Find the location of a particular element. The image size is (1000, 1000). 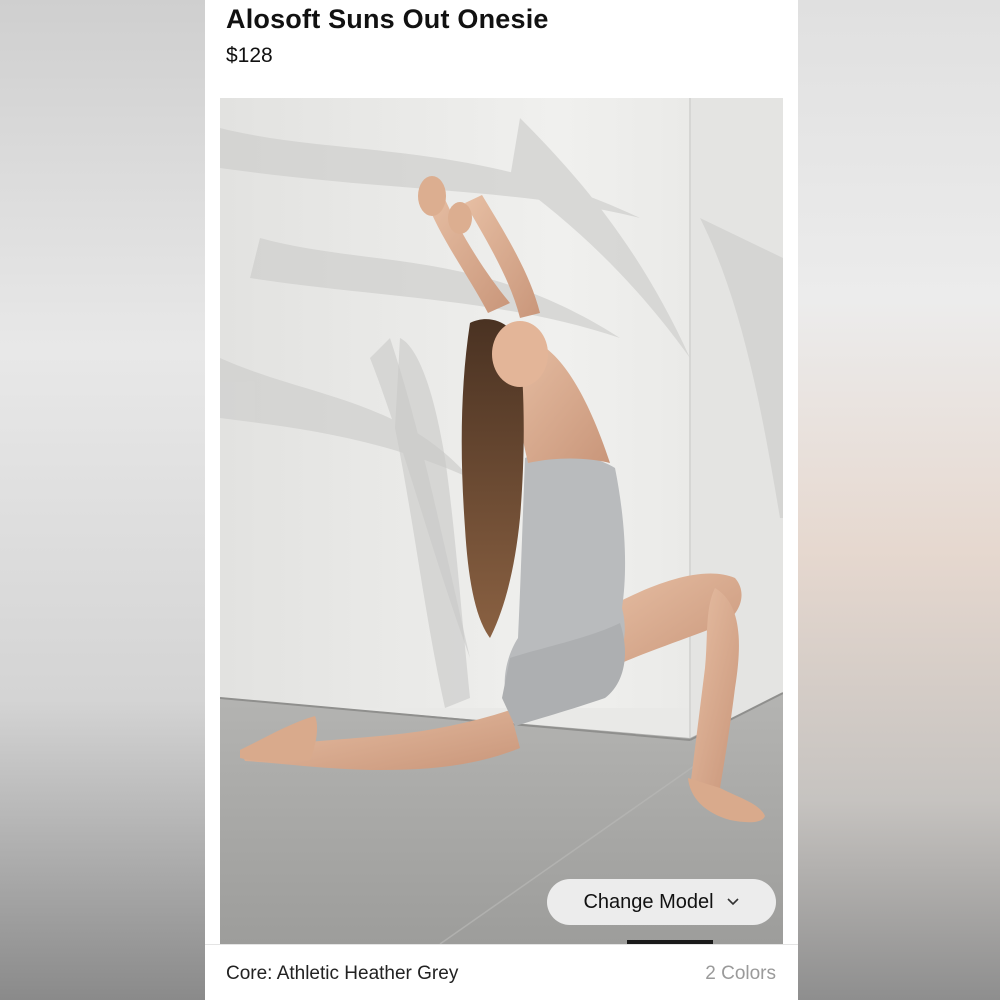

change-model-label: Change Model is located at coordinates (648, 901).